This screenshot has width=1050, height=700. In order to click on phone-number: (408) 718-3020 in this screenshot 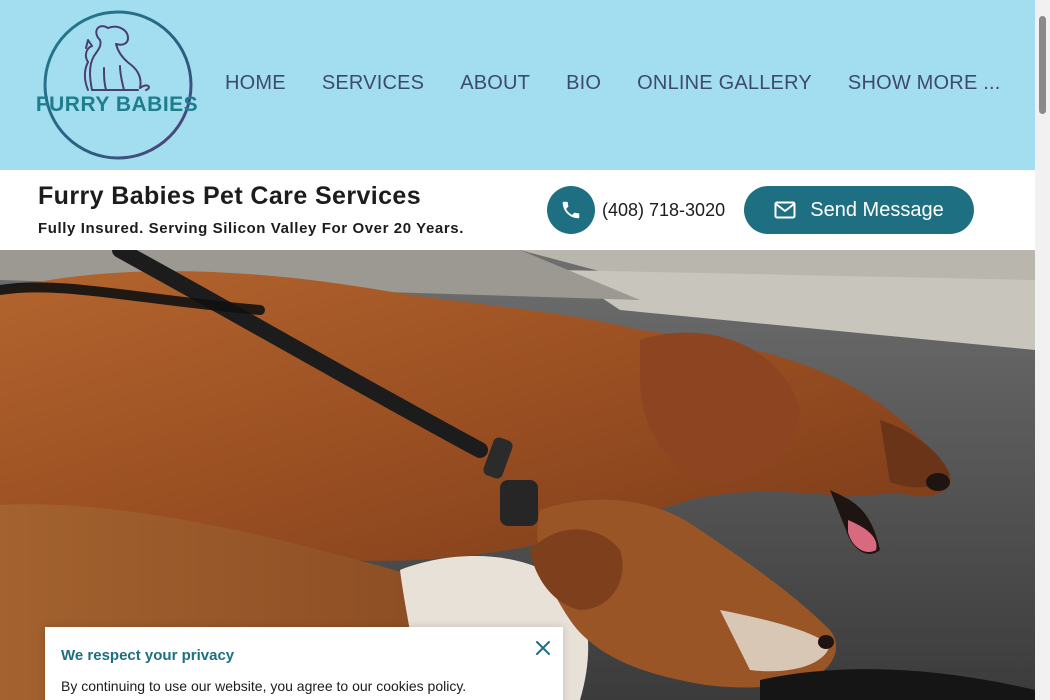, I will do `click(663, 210)`.